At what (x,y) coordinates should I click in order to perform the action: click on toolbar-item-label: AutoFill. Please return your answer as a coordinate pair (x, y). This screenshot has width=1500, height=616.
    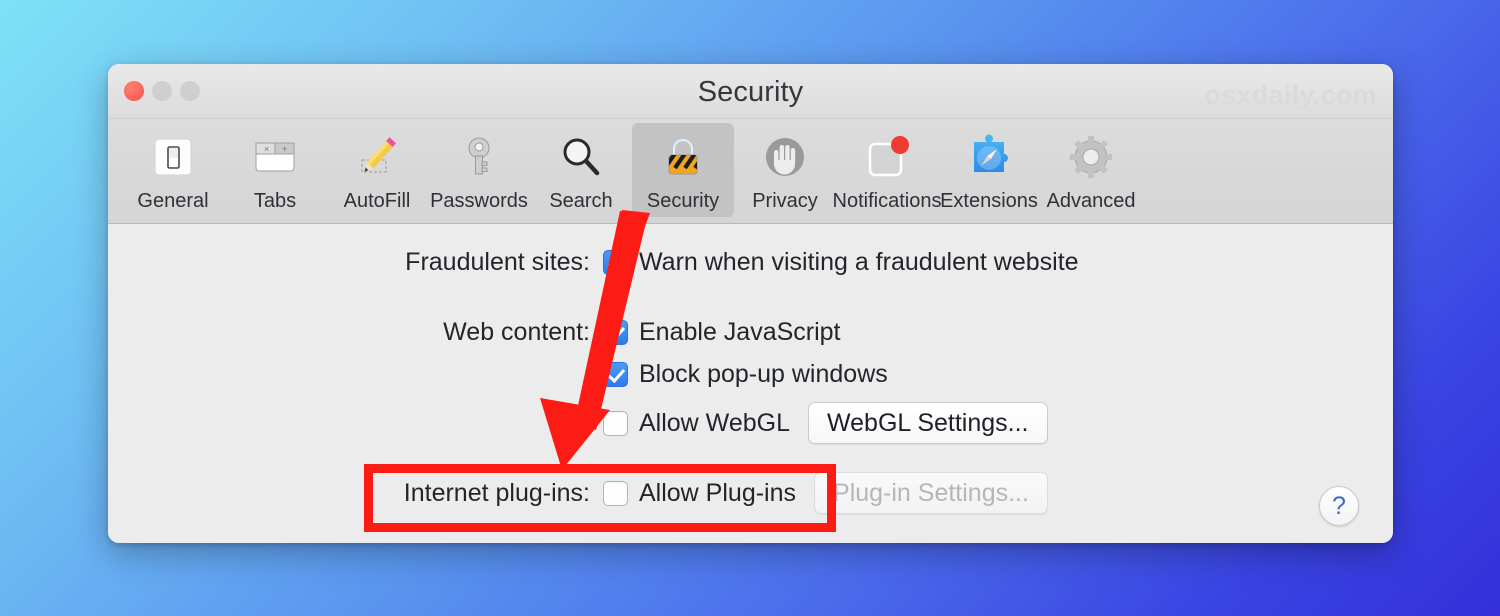
    Looking at the image, I should click on (377, 201).